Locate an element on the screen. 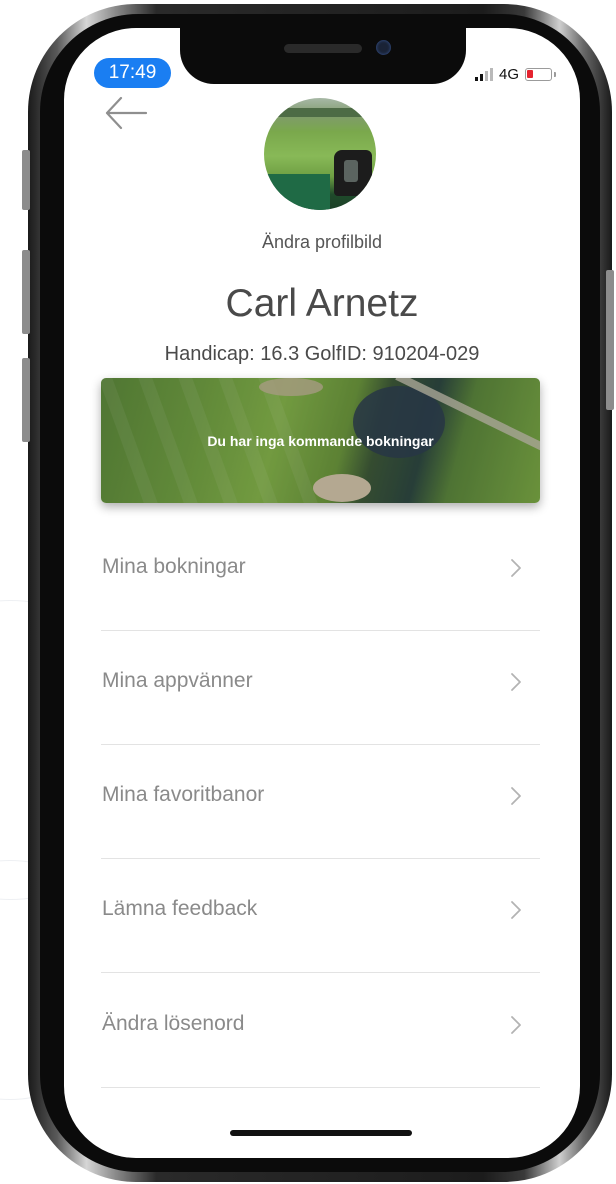 Image resolution: width=616 pixels, height=1184 pixels. upcoming-bookings-banner: Du har inga kommande bokningar is located at coordinates (320, 440).